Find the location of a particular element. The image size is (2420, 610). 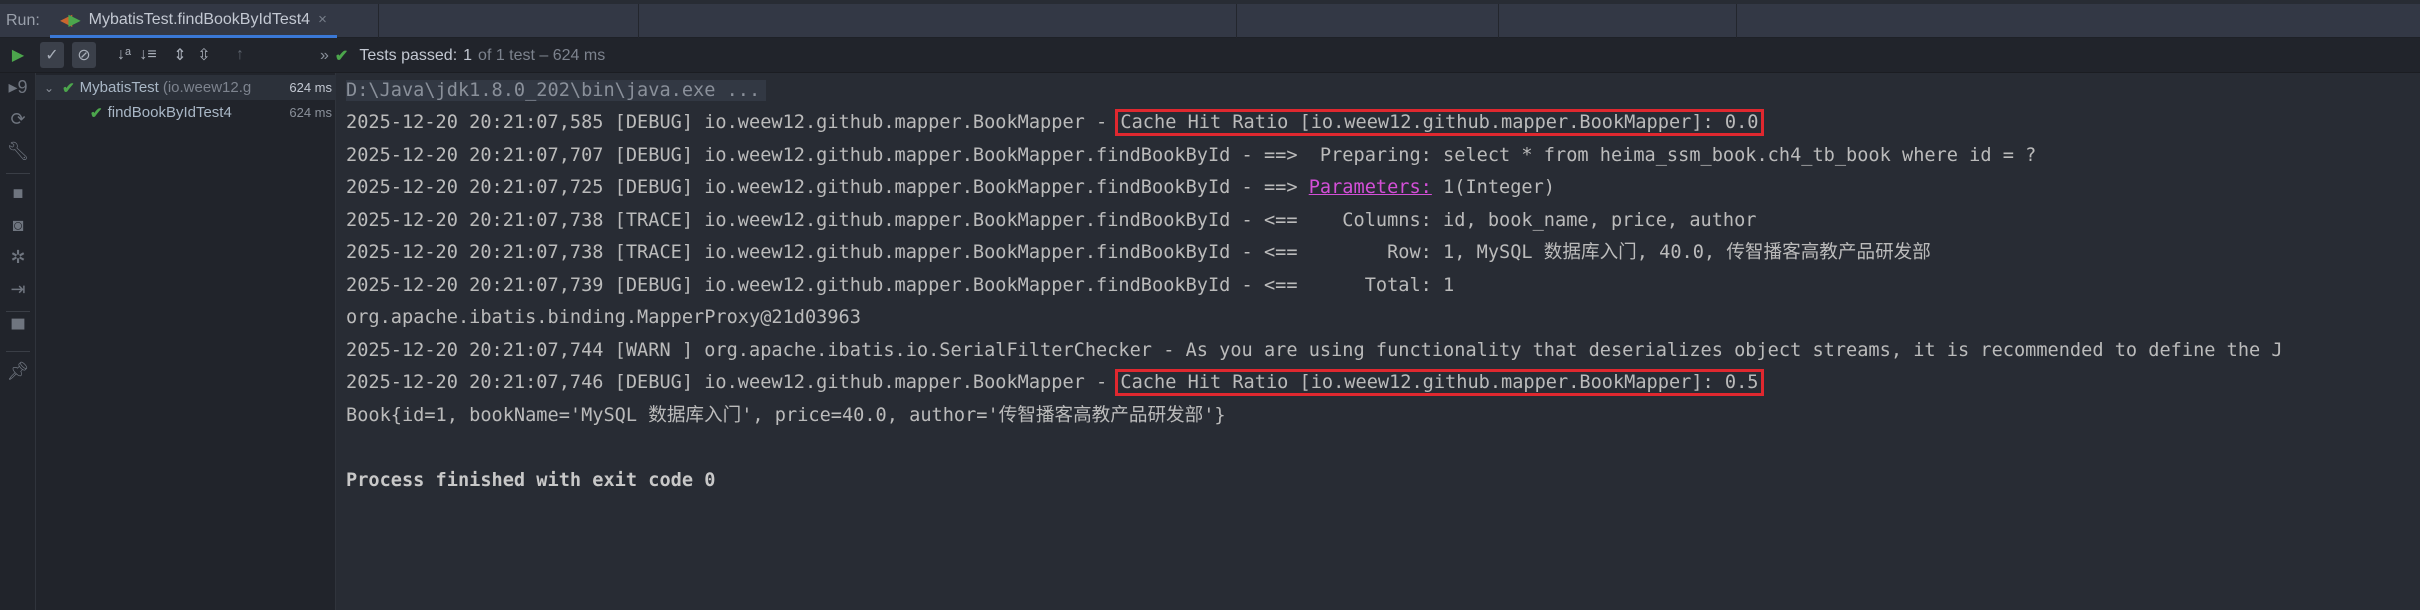

status-detail: of 1 test – 624 ms is located at coordinates (542, 55).